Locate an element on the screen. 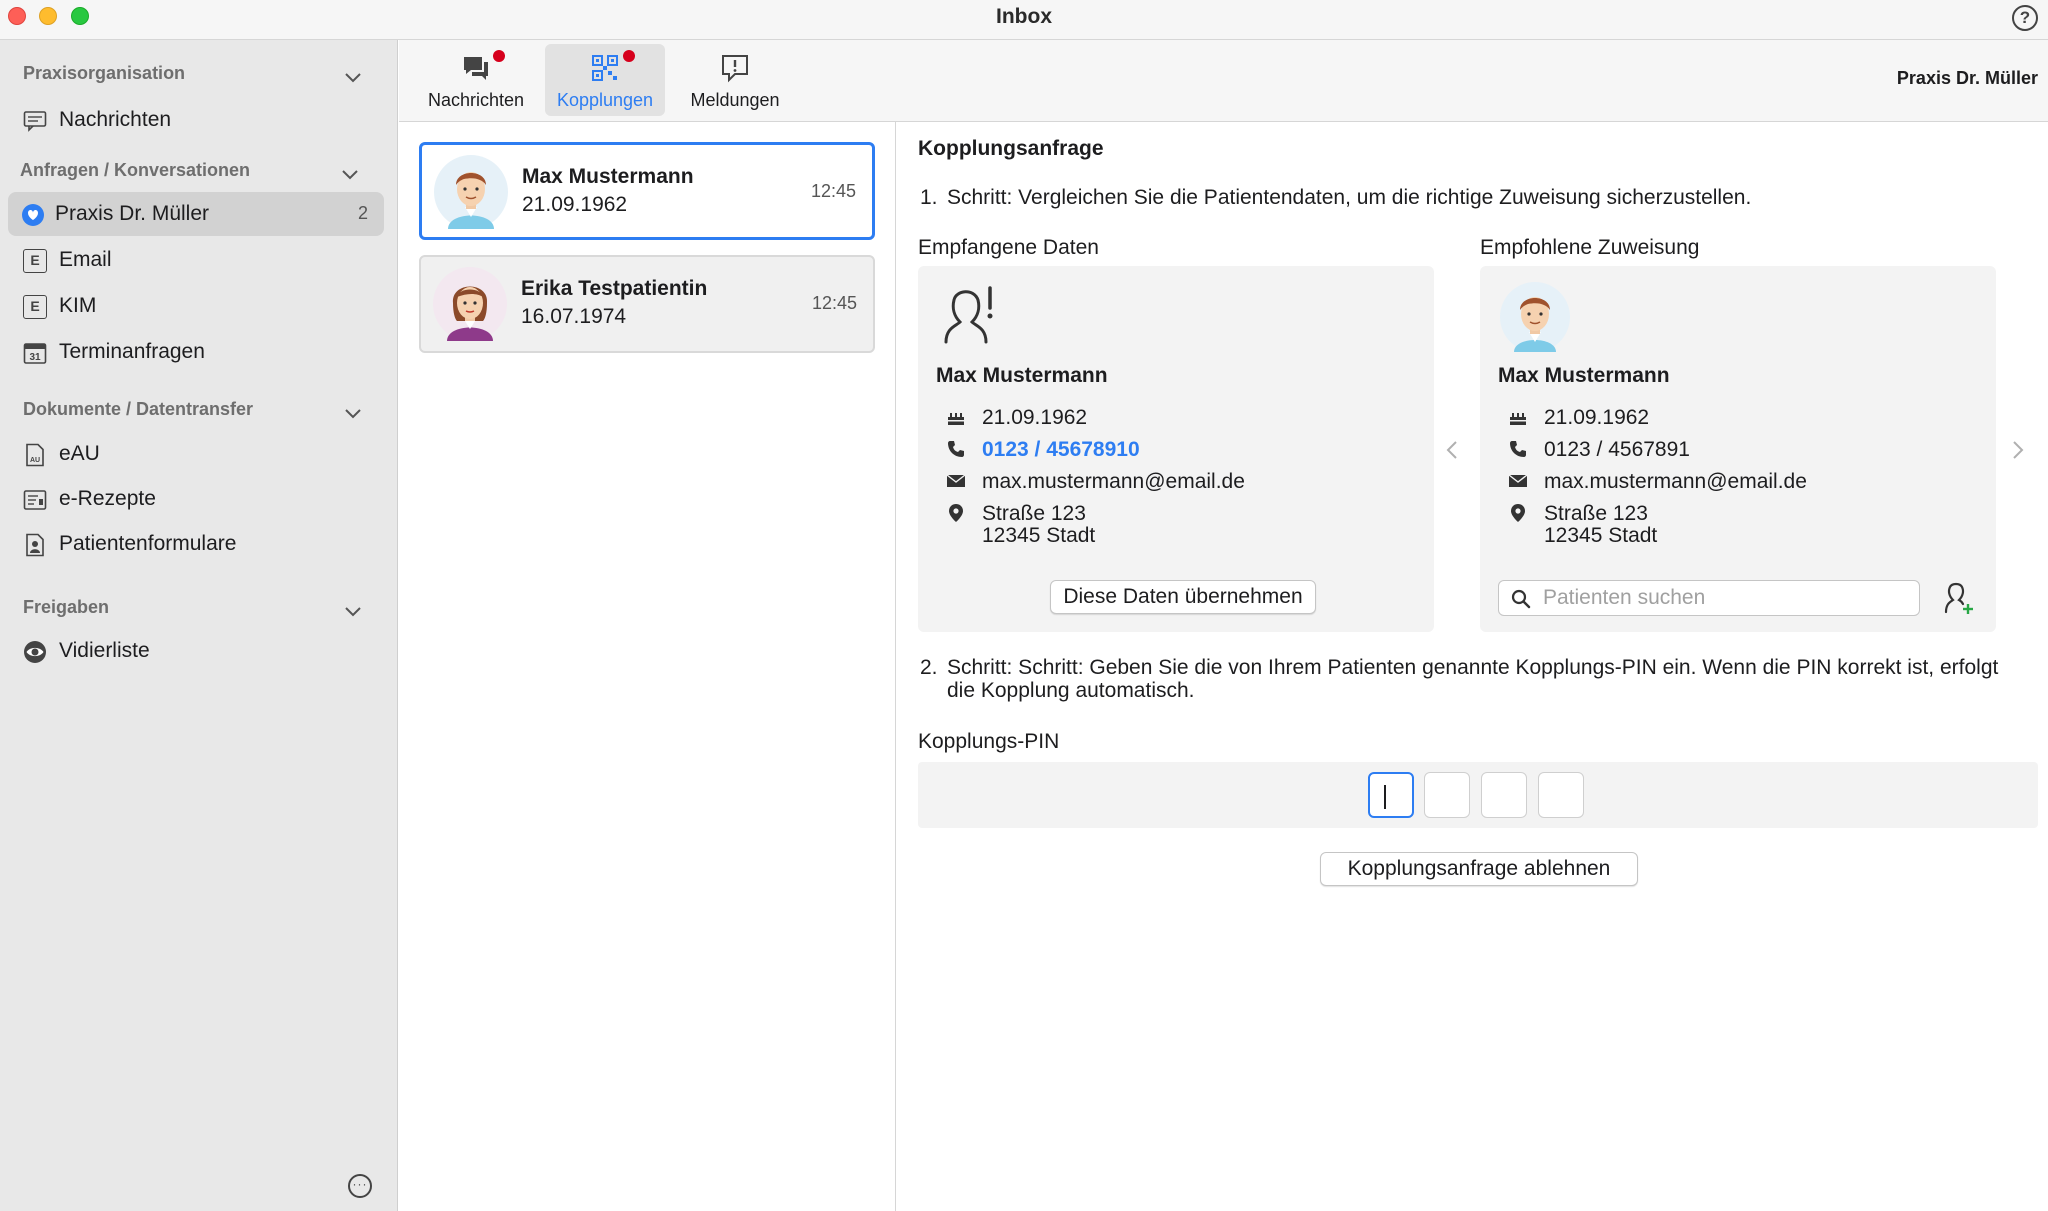 The image size is (2048, 1211). conversation-item-max-mustermann: Max Mustermann 21.09.1962 12:45 is located at coordinates (647, 191).